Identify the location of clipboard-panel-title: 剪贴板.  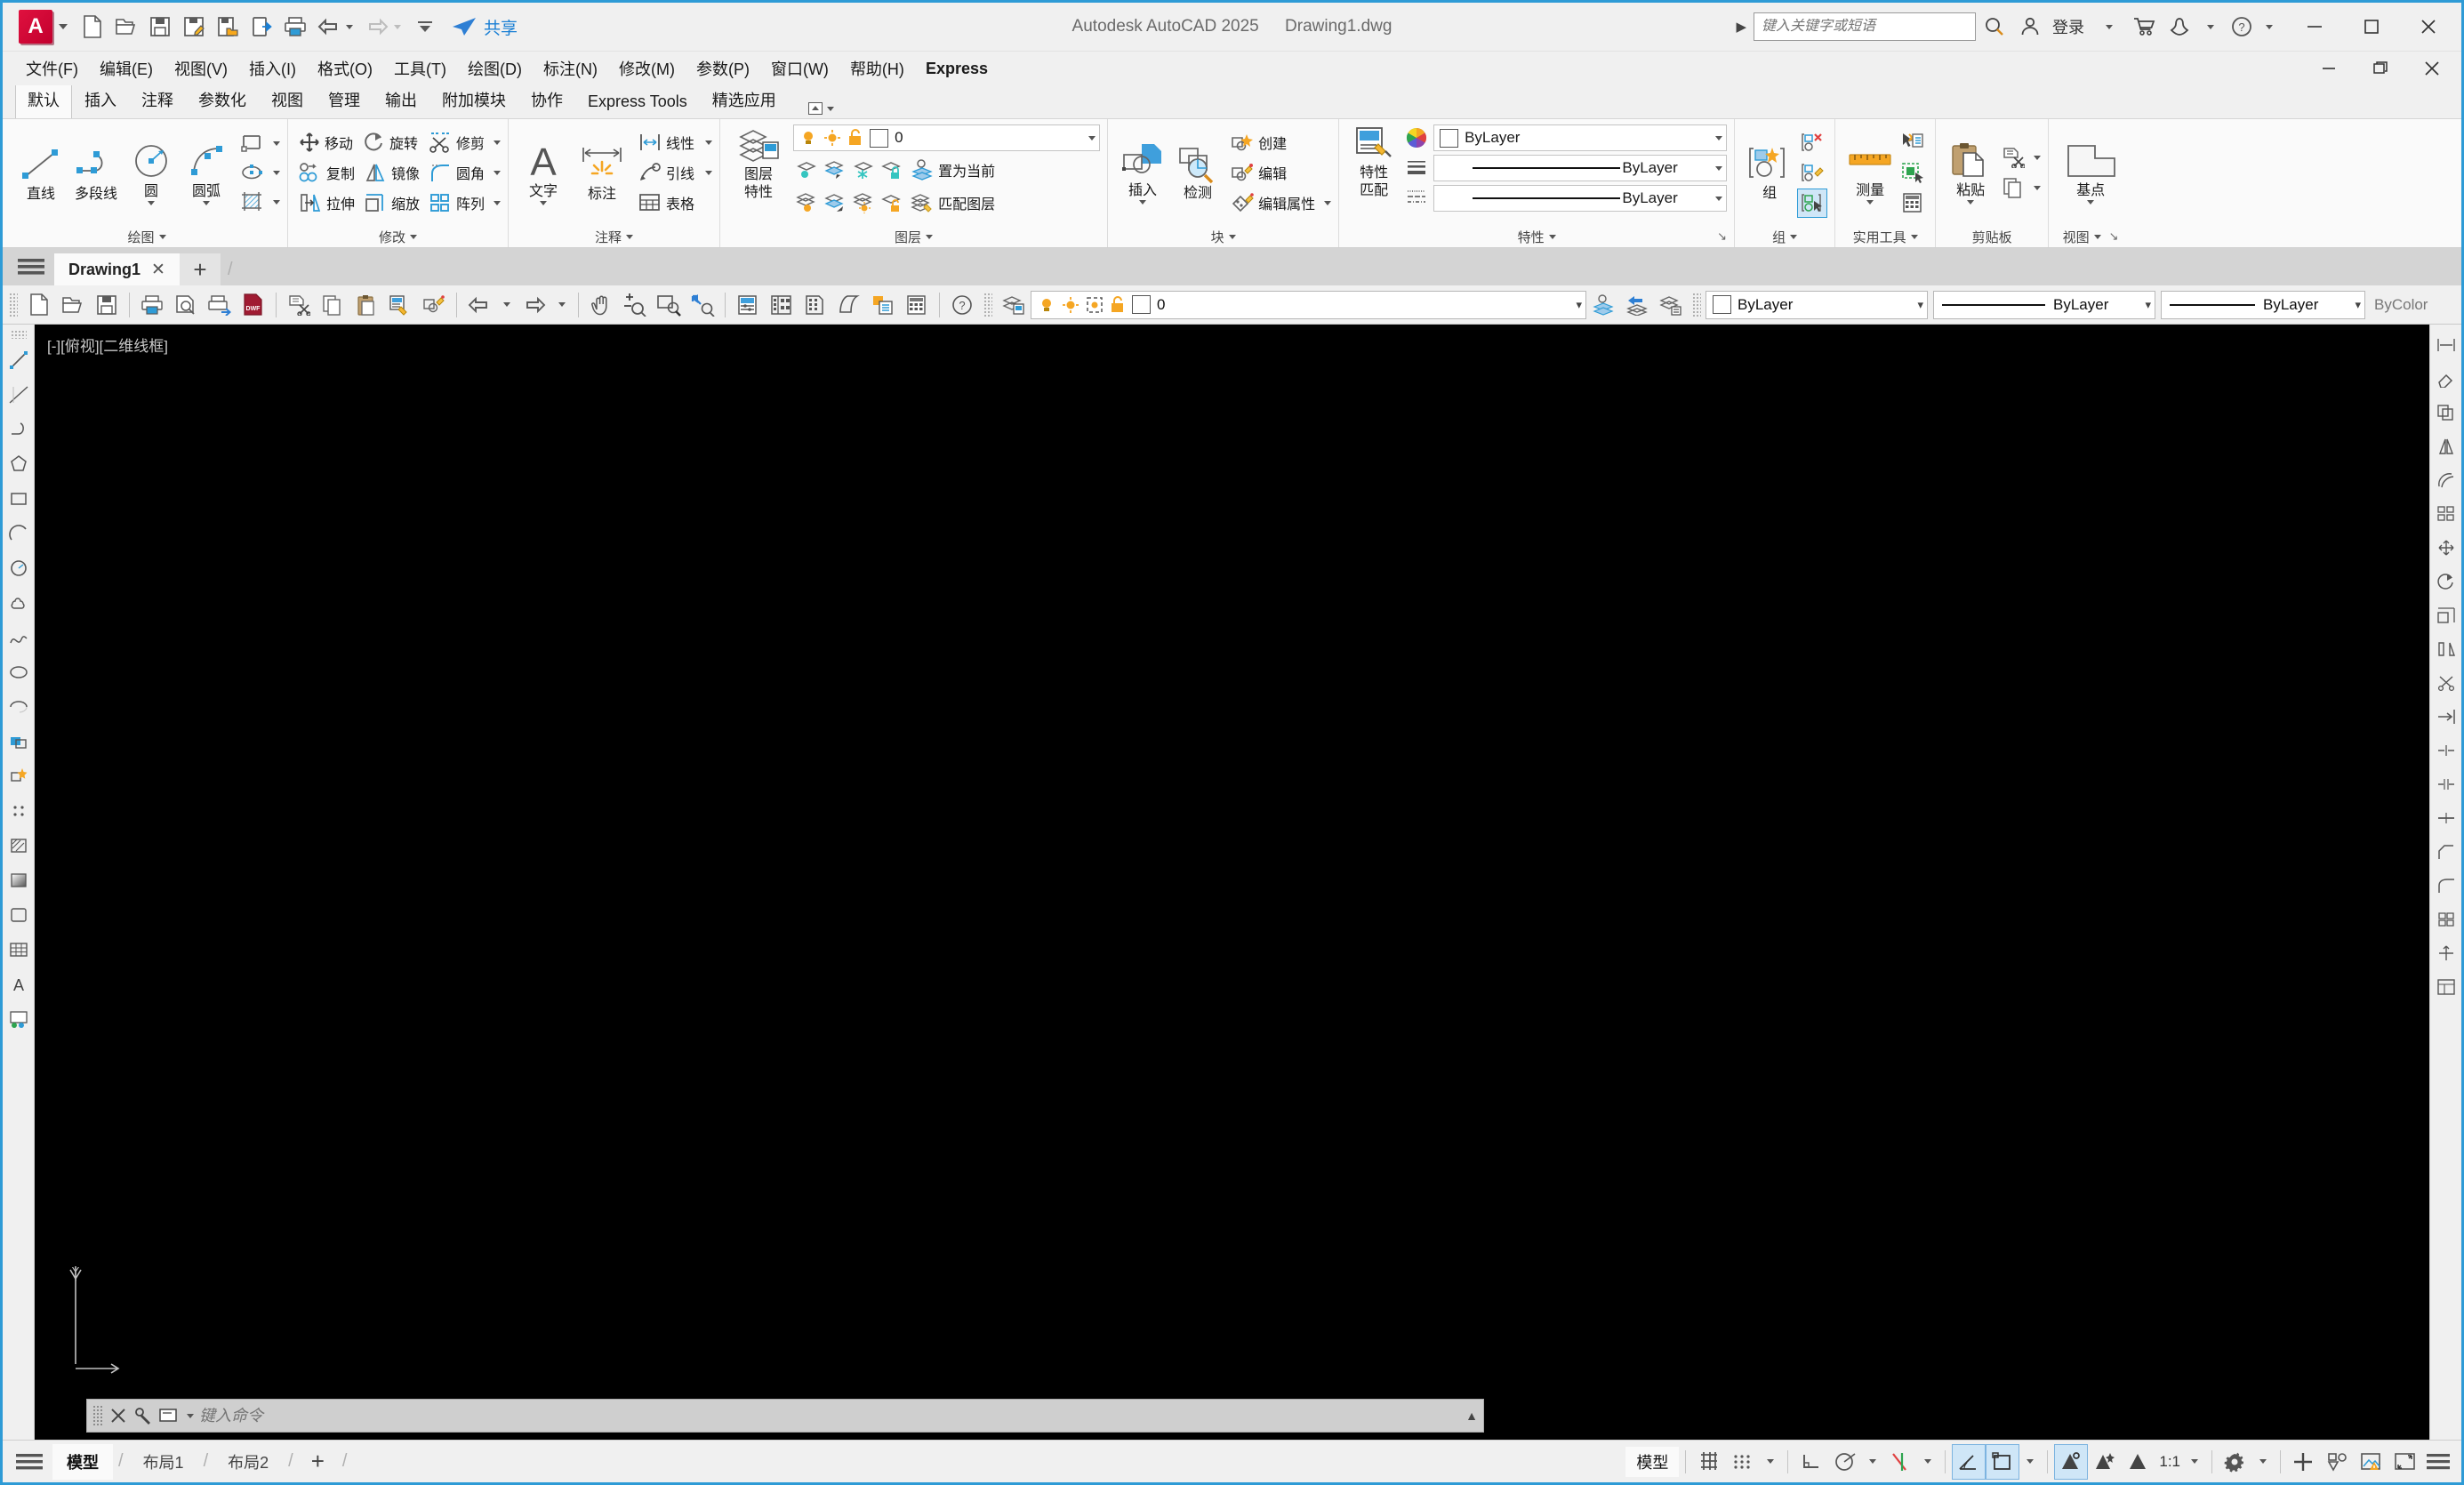
(1992, 236).